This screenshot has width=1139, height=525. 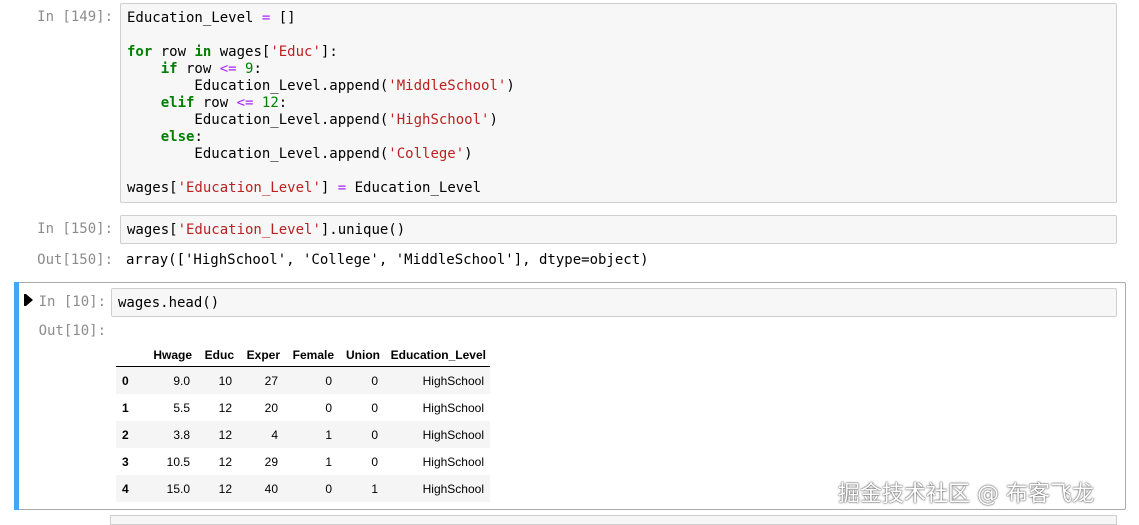 I want to click on table-cell: 20, so click(x=271, y=407).